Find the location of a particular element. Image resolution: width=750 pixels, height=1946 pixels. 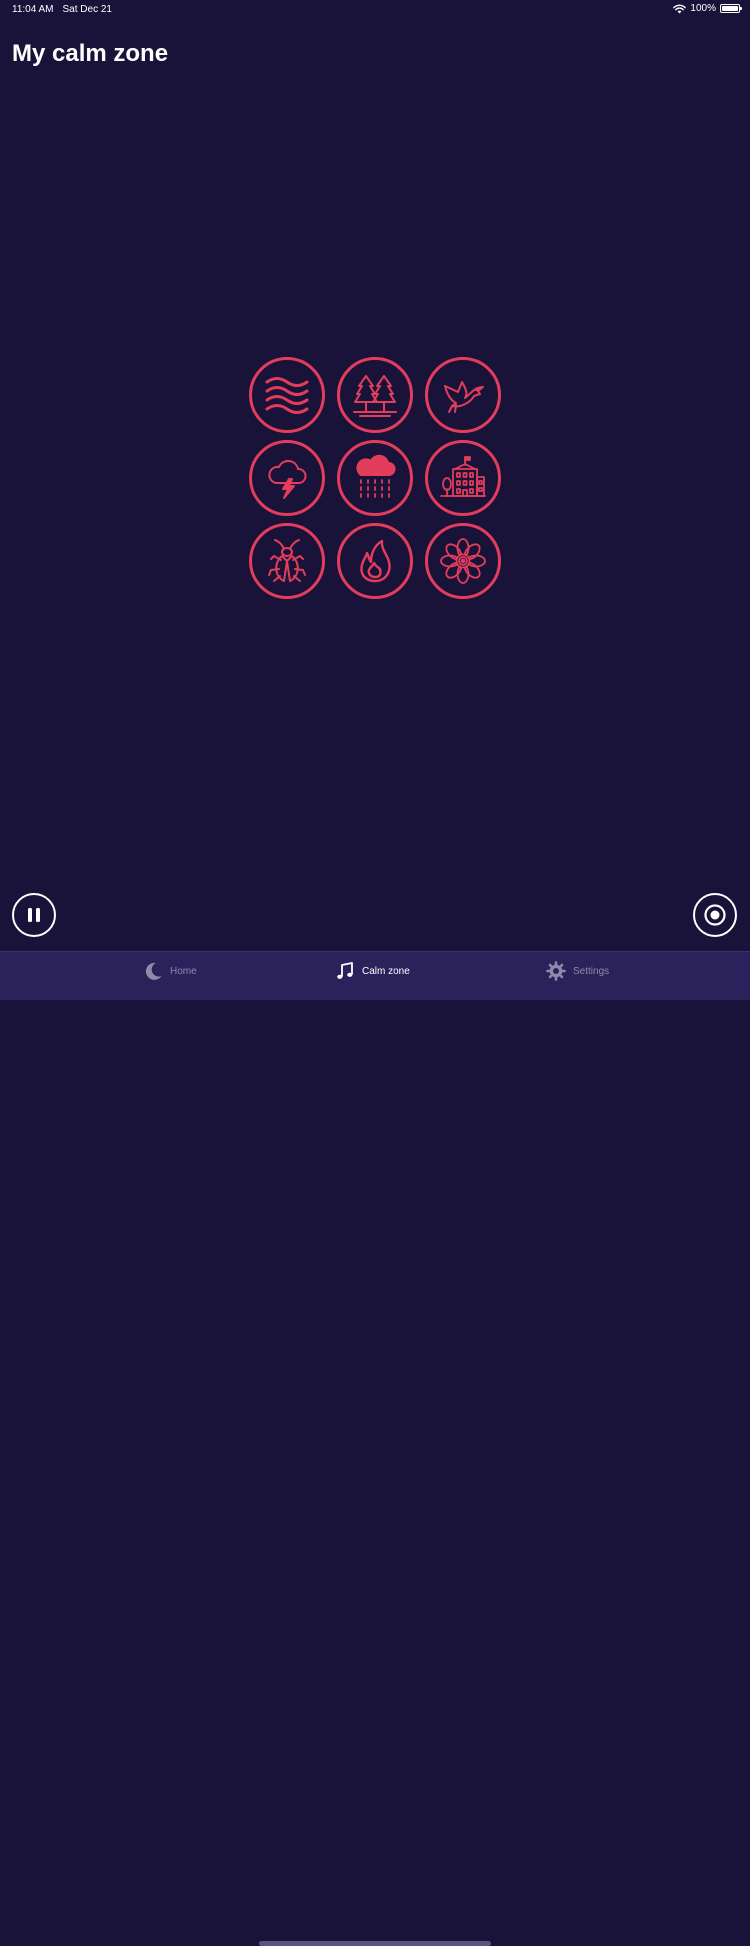

tab-home: Home is located at coordinates (170, 971).